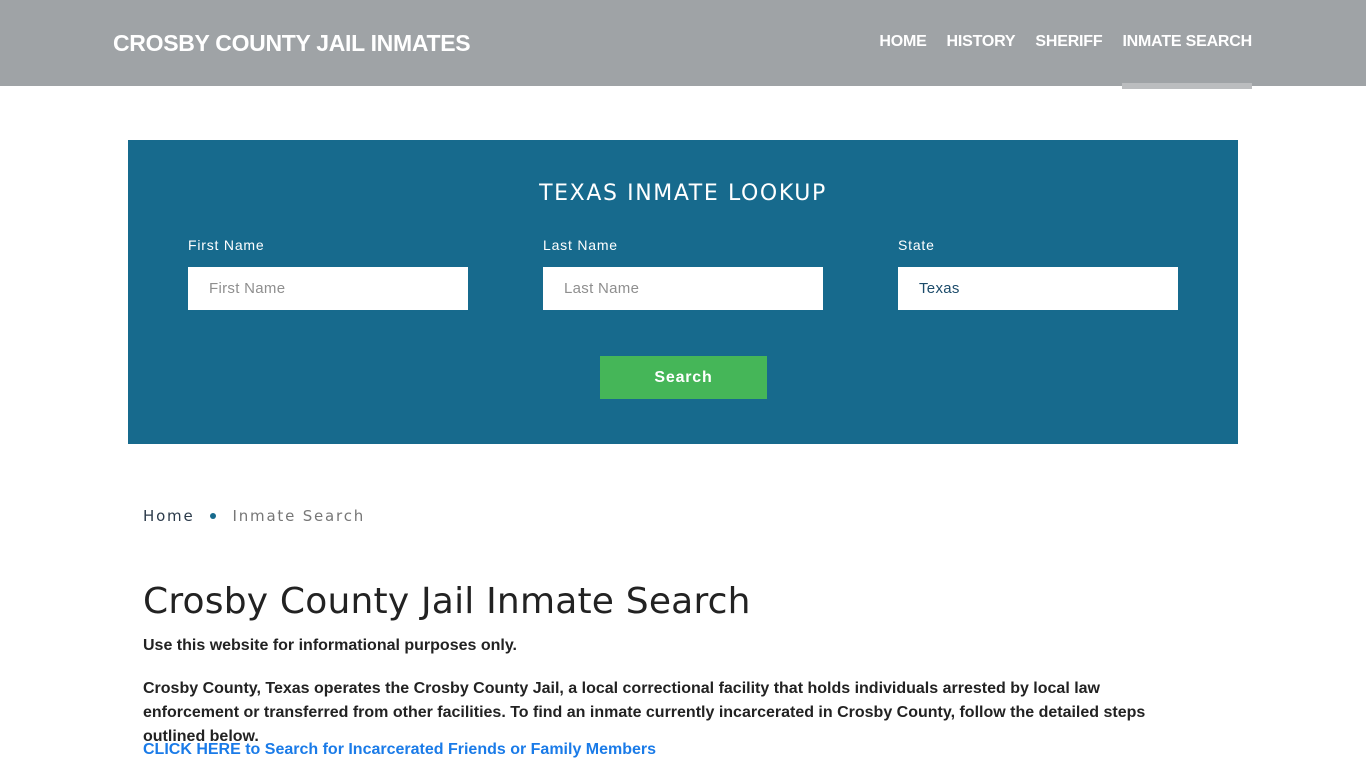 This screenshot has width=1366, height=768. Describe the element at coordinates (683, 288) in the screenshot. I see `last-name-input` at that location.